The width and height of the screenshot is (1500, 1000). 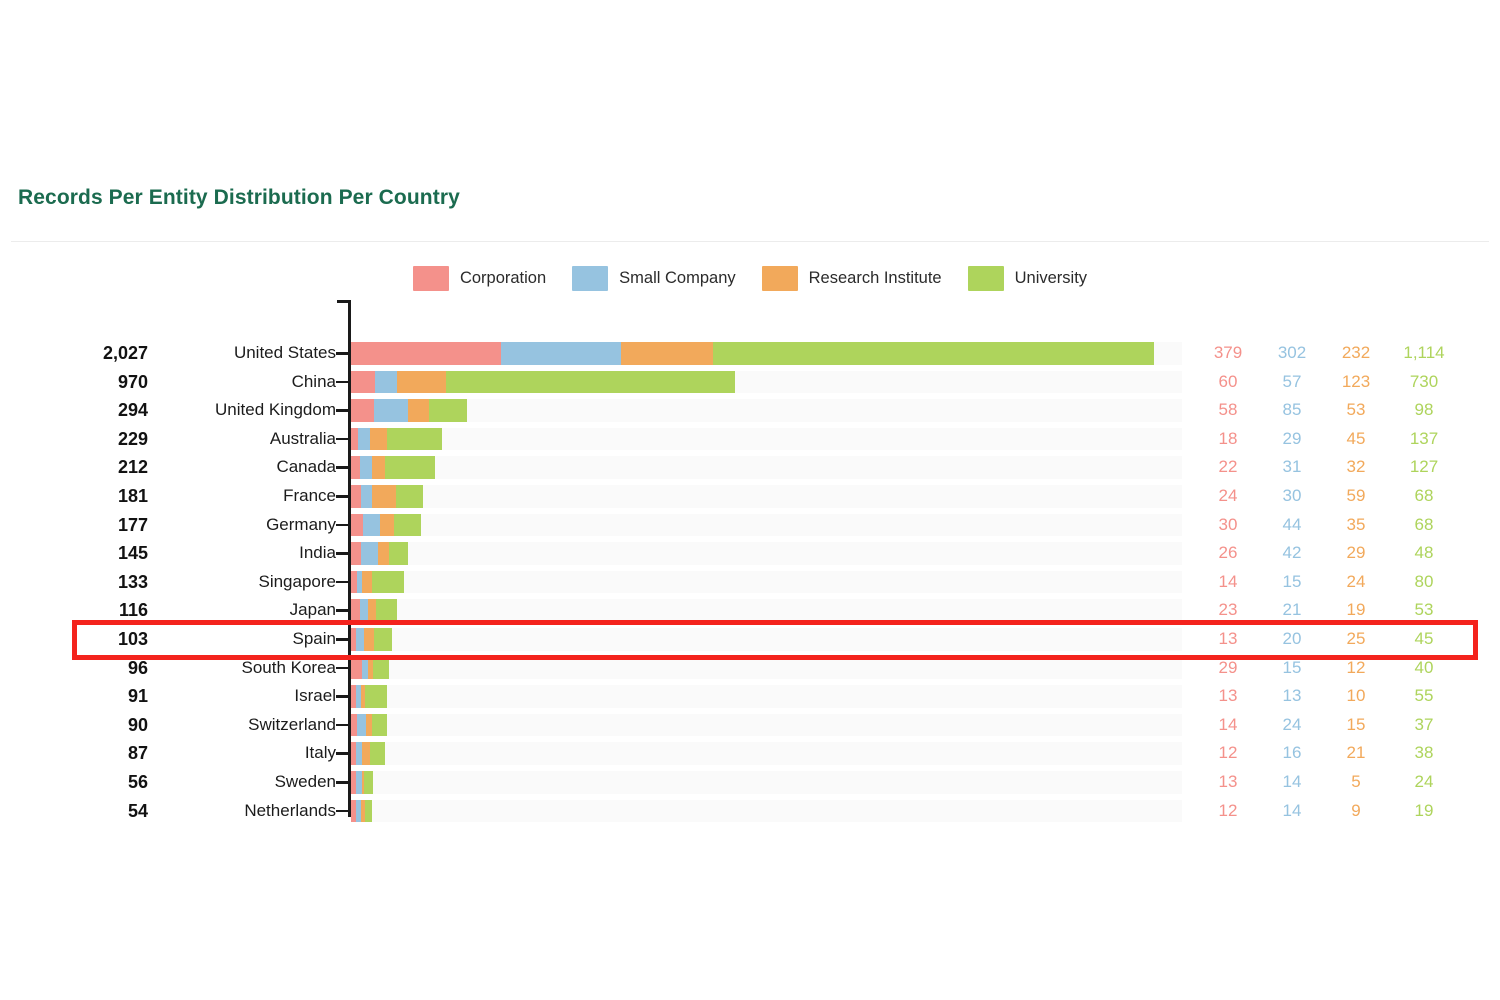 What do you see at coordinates (1344, 496) in the screenshot?
I see `row-value-columns: 24 30 59 68` at bounding box center [1344, 496].